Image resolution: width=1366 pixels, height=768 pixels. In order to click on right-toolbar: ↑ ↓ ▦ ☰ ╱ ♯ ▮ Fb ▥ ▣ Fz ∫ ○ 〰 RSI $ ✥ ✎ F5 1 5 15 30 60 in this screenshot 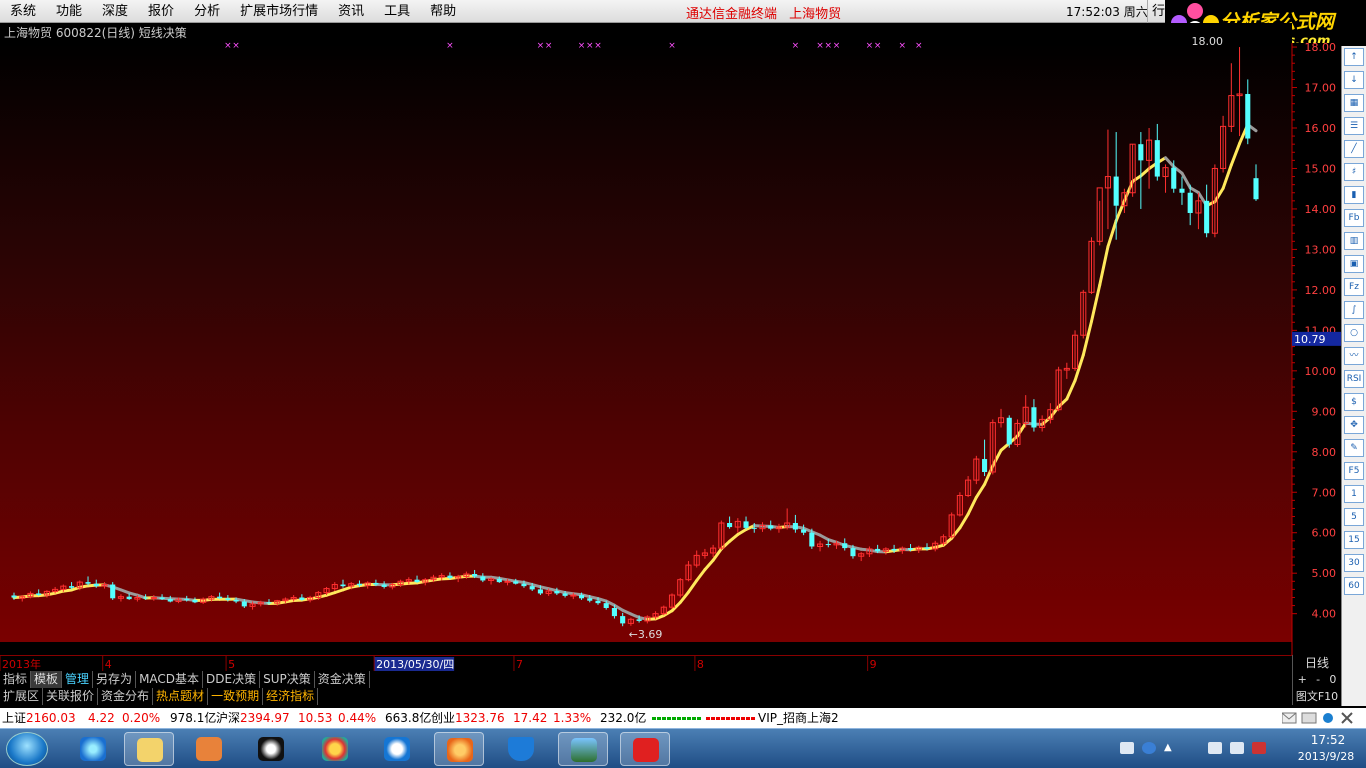, I will do `click(1353, 376)`.